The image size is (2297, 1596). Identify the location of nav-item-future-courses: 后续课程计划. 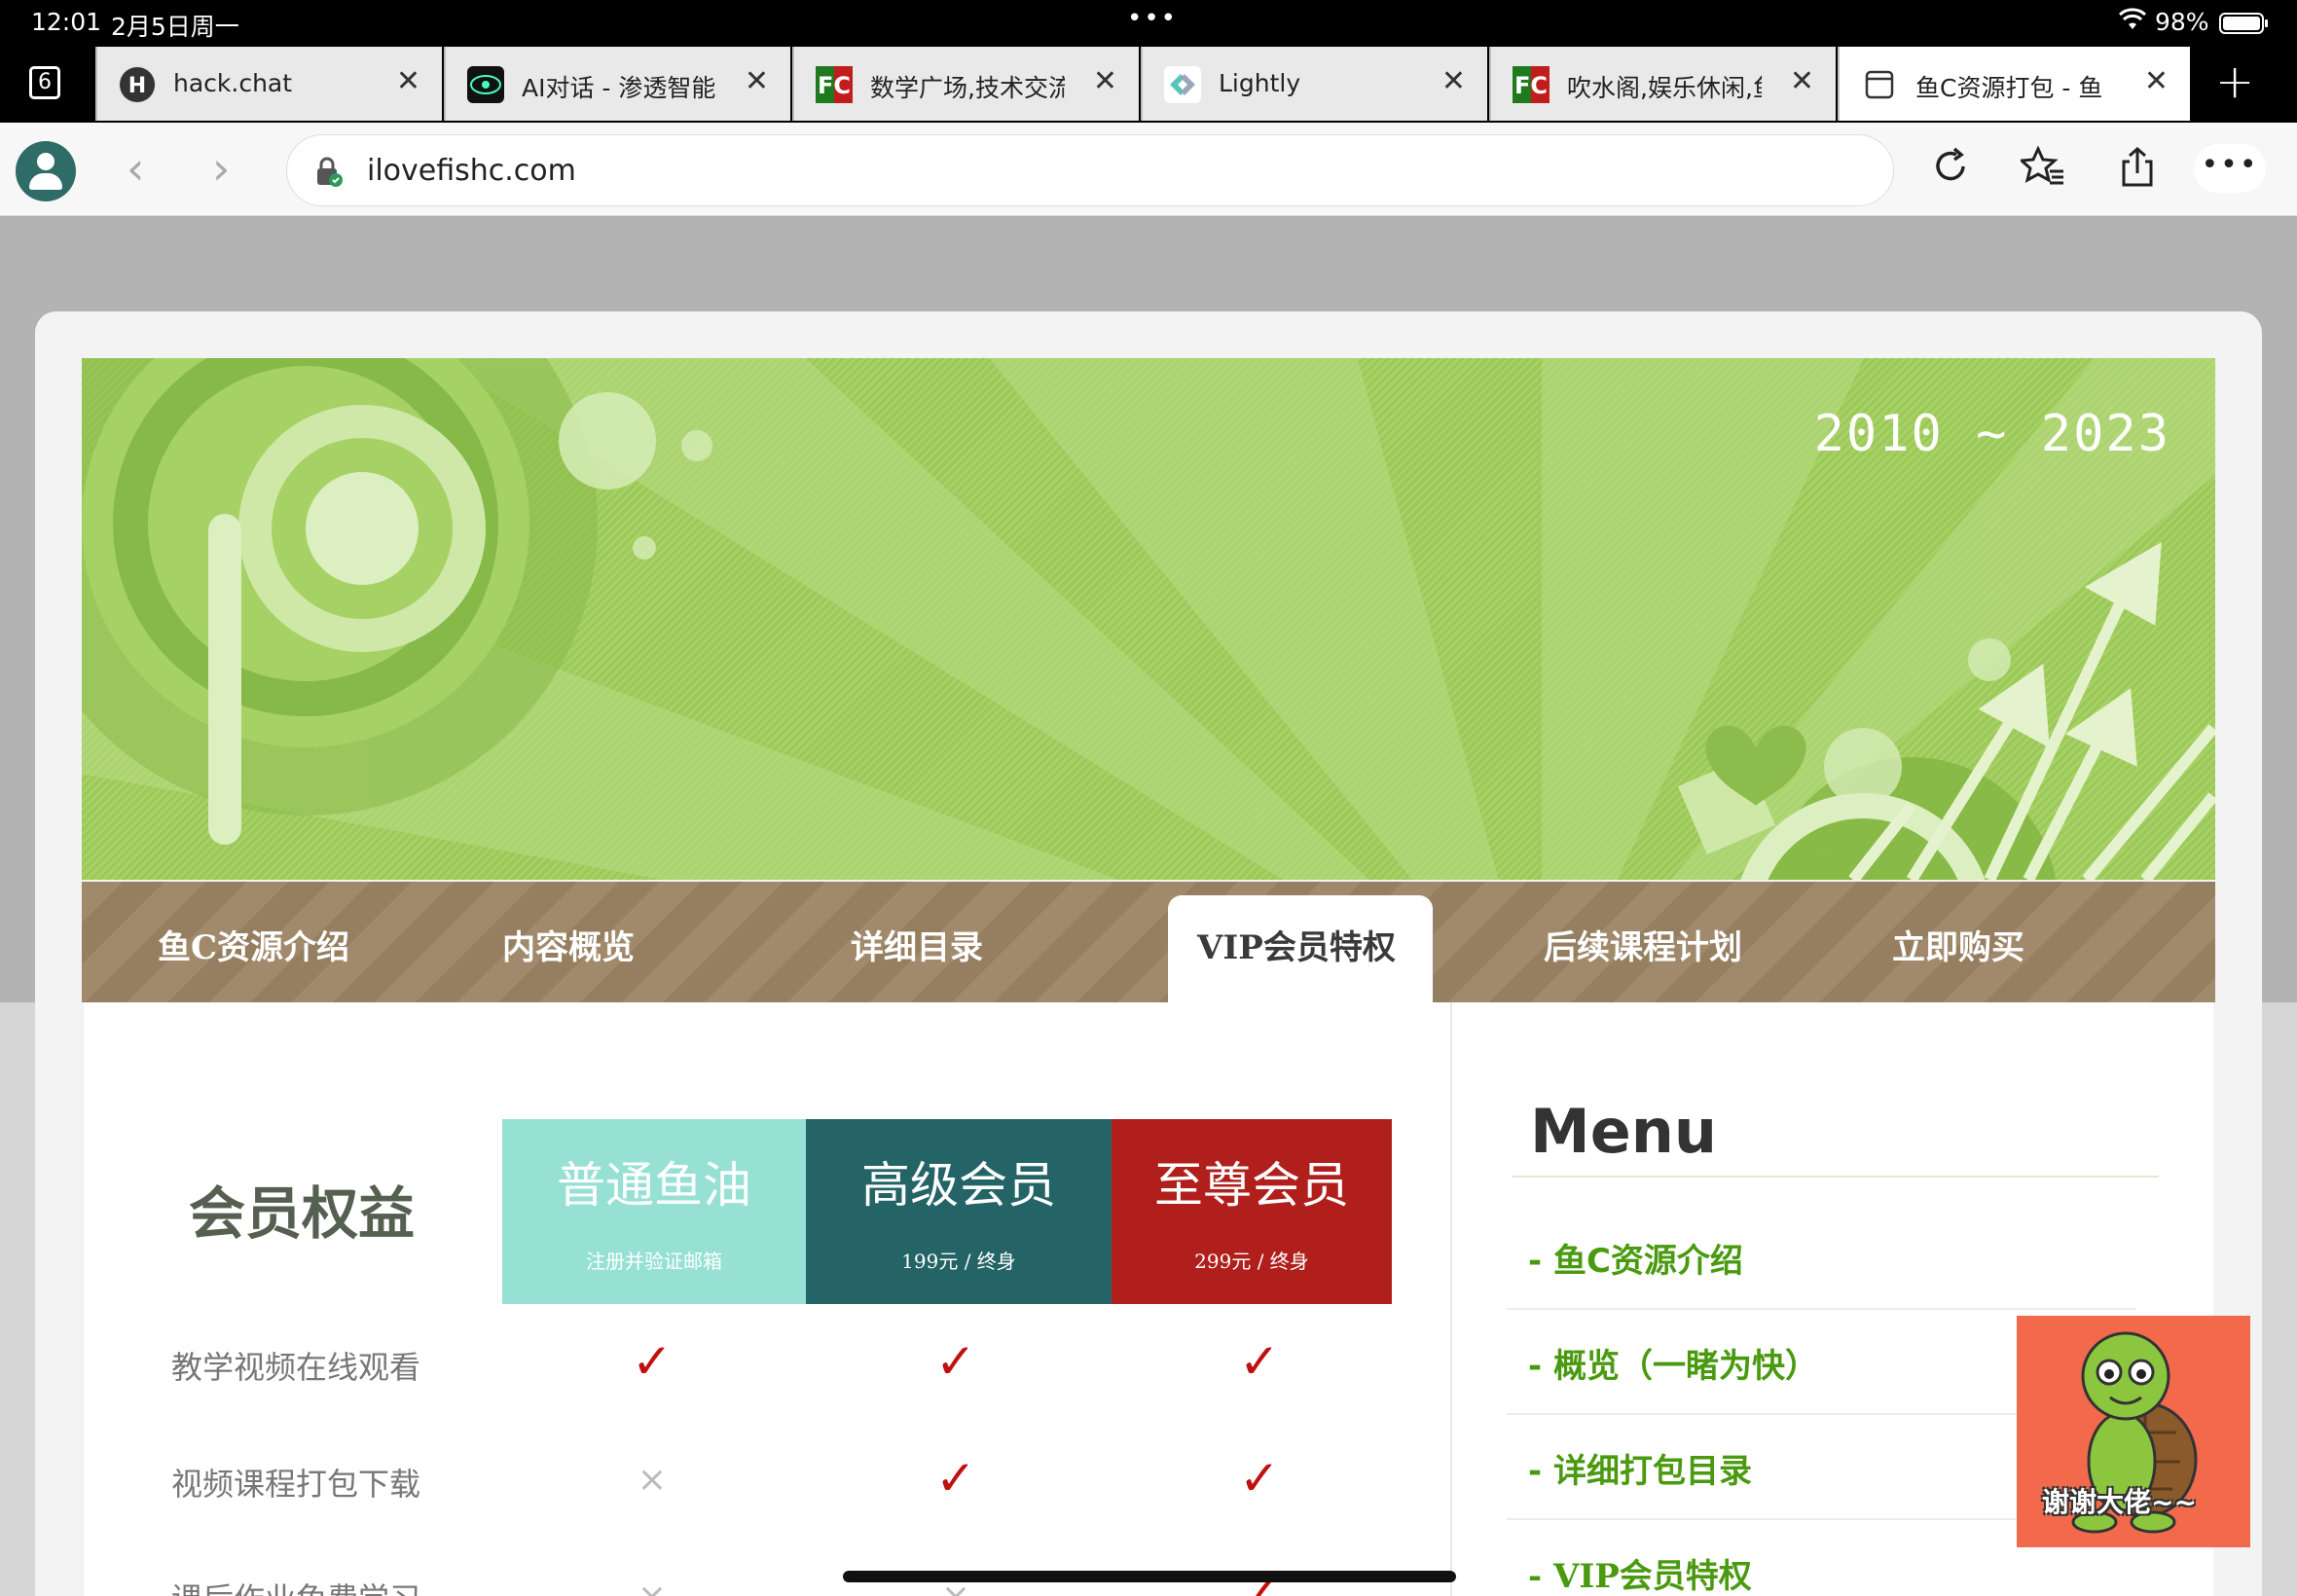
(1643, 944).